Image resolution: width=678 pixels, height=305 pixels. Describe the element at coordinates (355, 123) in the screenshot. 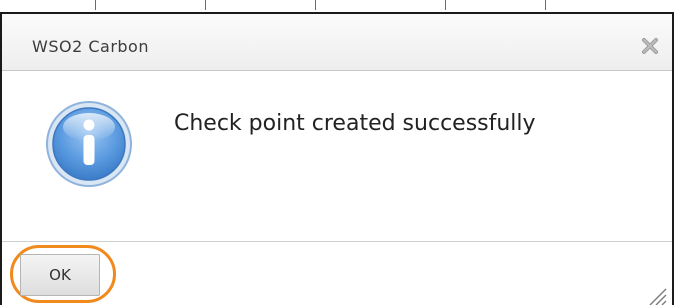

I see `dialog-message: Check point created successfully` at that location.